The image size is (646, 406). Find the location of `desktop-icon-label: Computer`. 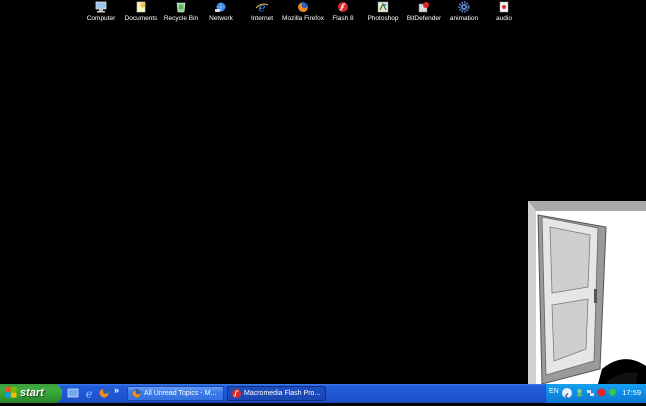

desktop-icon-label: Computer is located at coordinates (101, 18).